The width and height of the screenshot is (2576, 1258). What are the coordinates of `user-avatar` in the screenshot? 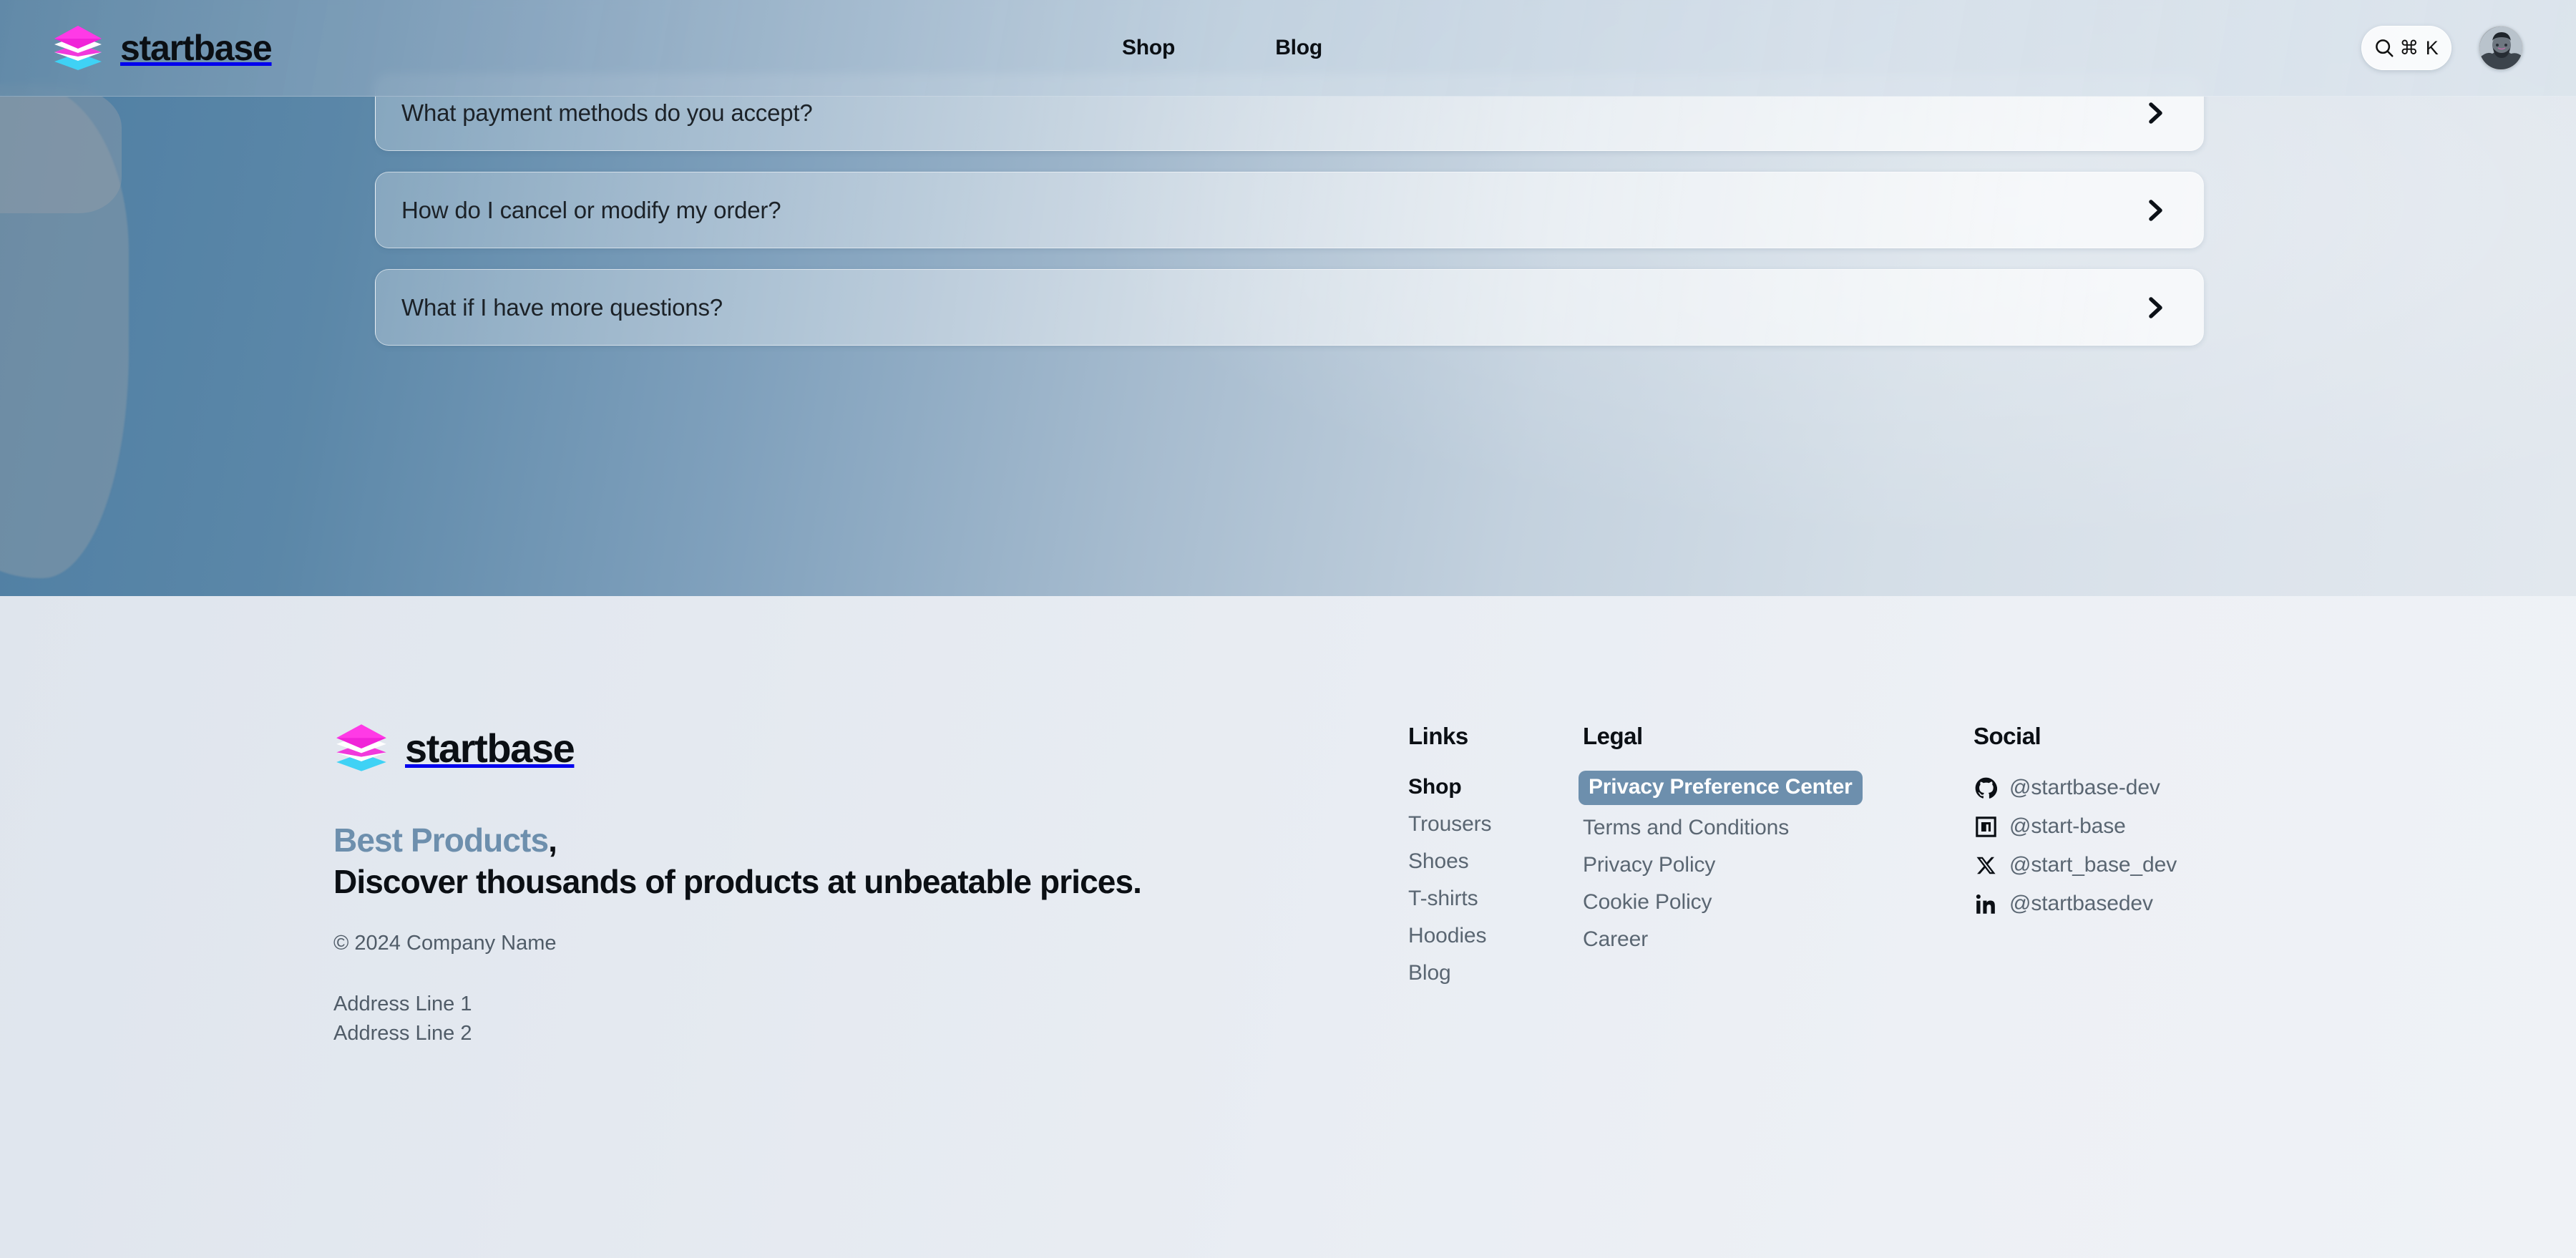 It's located at (2501, 48).